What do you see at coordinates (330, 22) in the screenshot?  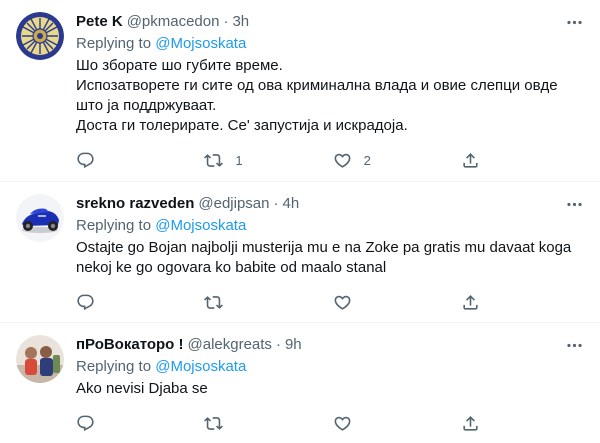 I see `tweet-header: Pete K @pkmacedon · 3h` at bounding box center [330, 22].